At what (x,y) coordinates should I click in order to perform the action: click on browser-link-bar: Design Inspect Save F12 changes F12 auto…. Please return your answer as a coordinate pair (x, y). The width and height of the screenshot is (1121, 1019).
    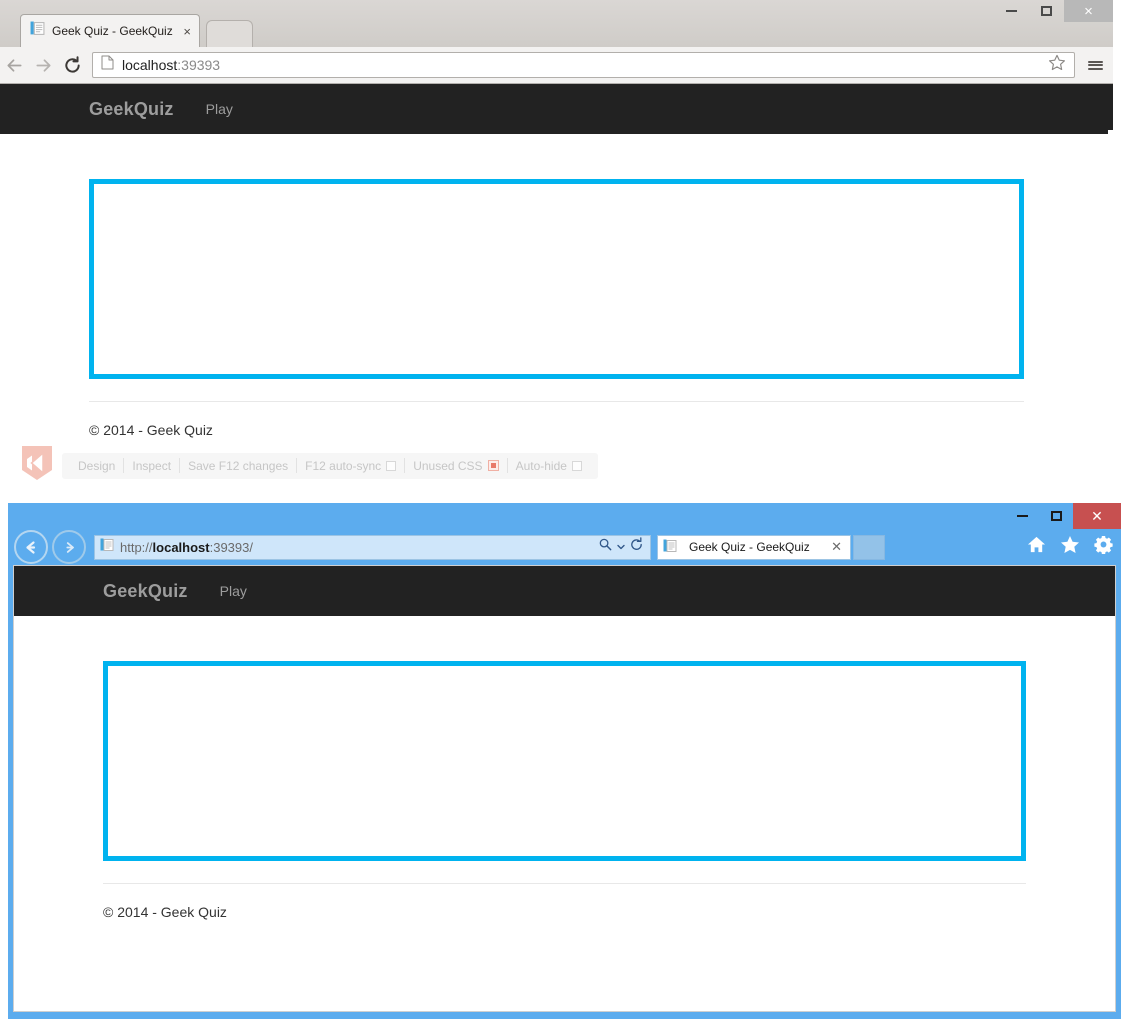
    Looking at the image, I should click on (309, 465).